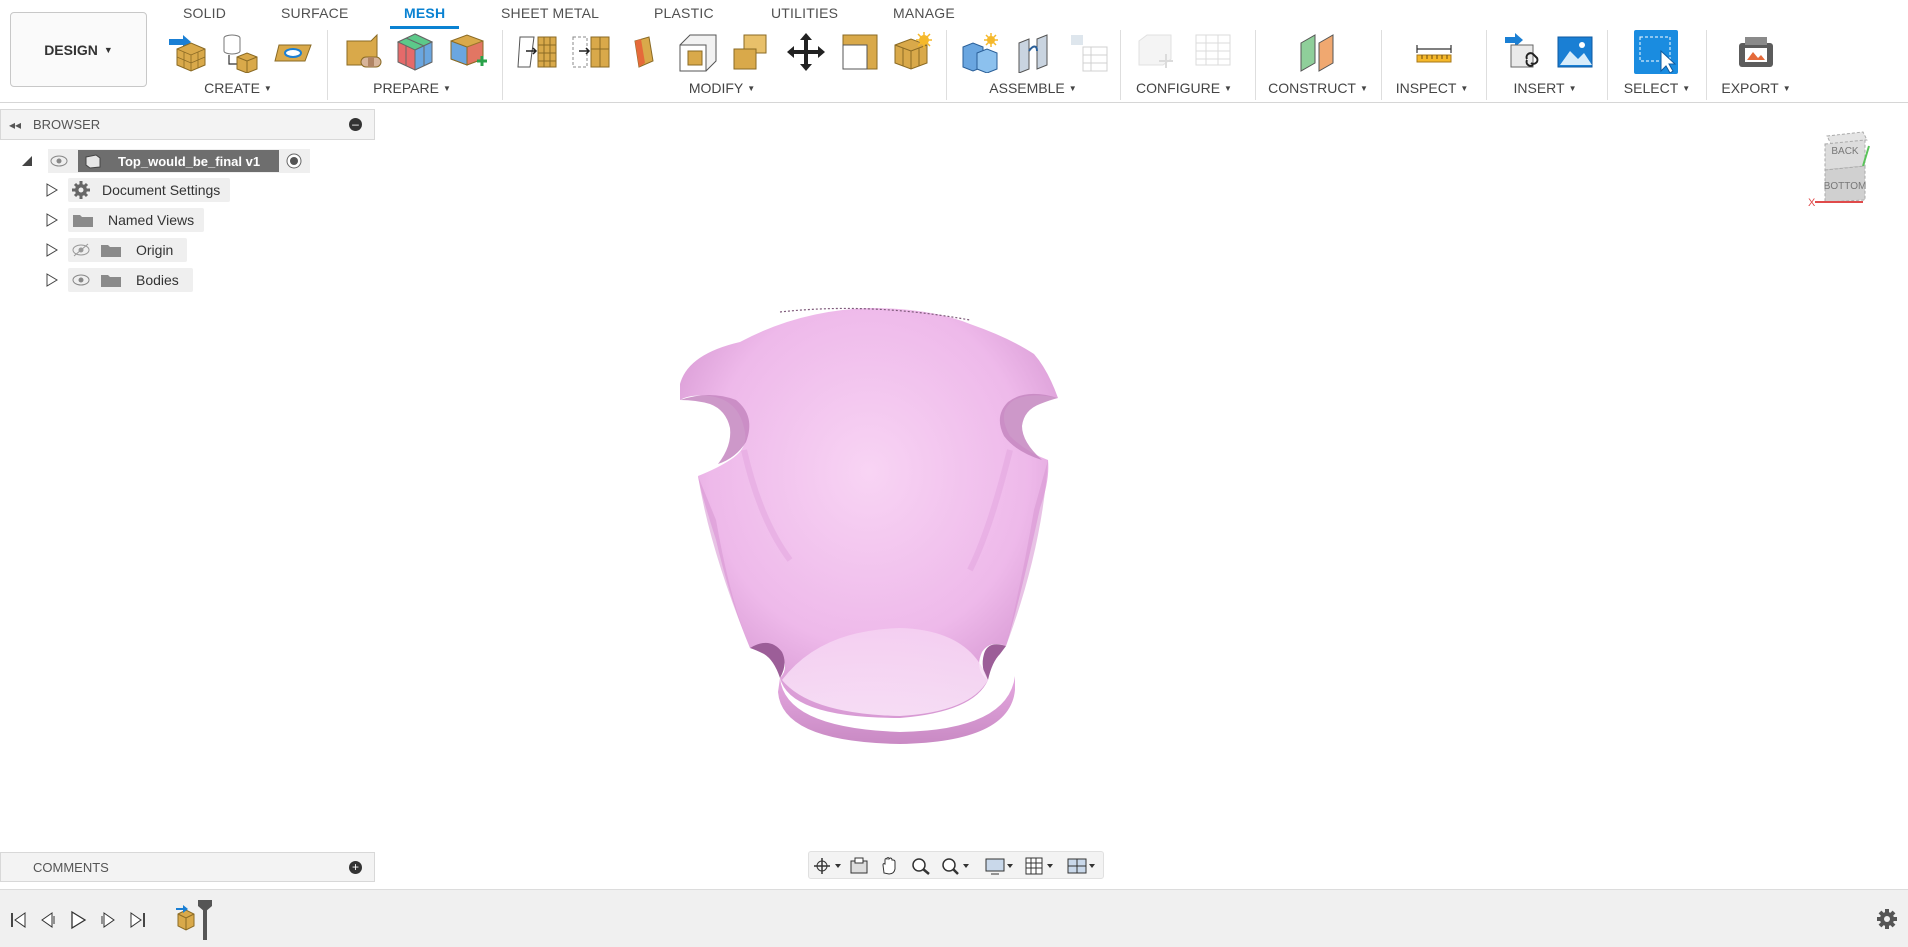 This screenshot has width=1908, height=947. What do you see at coordinates (136, 220) in the screenshot?
I see `tree-item-named-views: Named Views` at bounding box center [136, 220].